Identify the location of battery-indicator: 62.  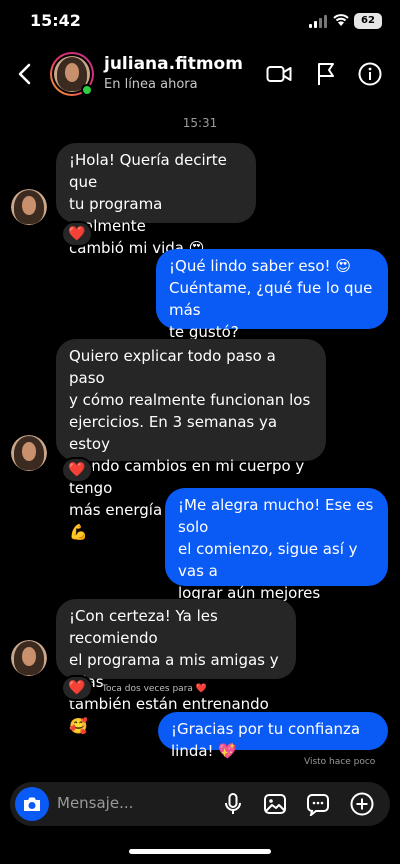
(368, 21).